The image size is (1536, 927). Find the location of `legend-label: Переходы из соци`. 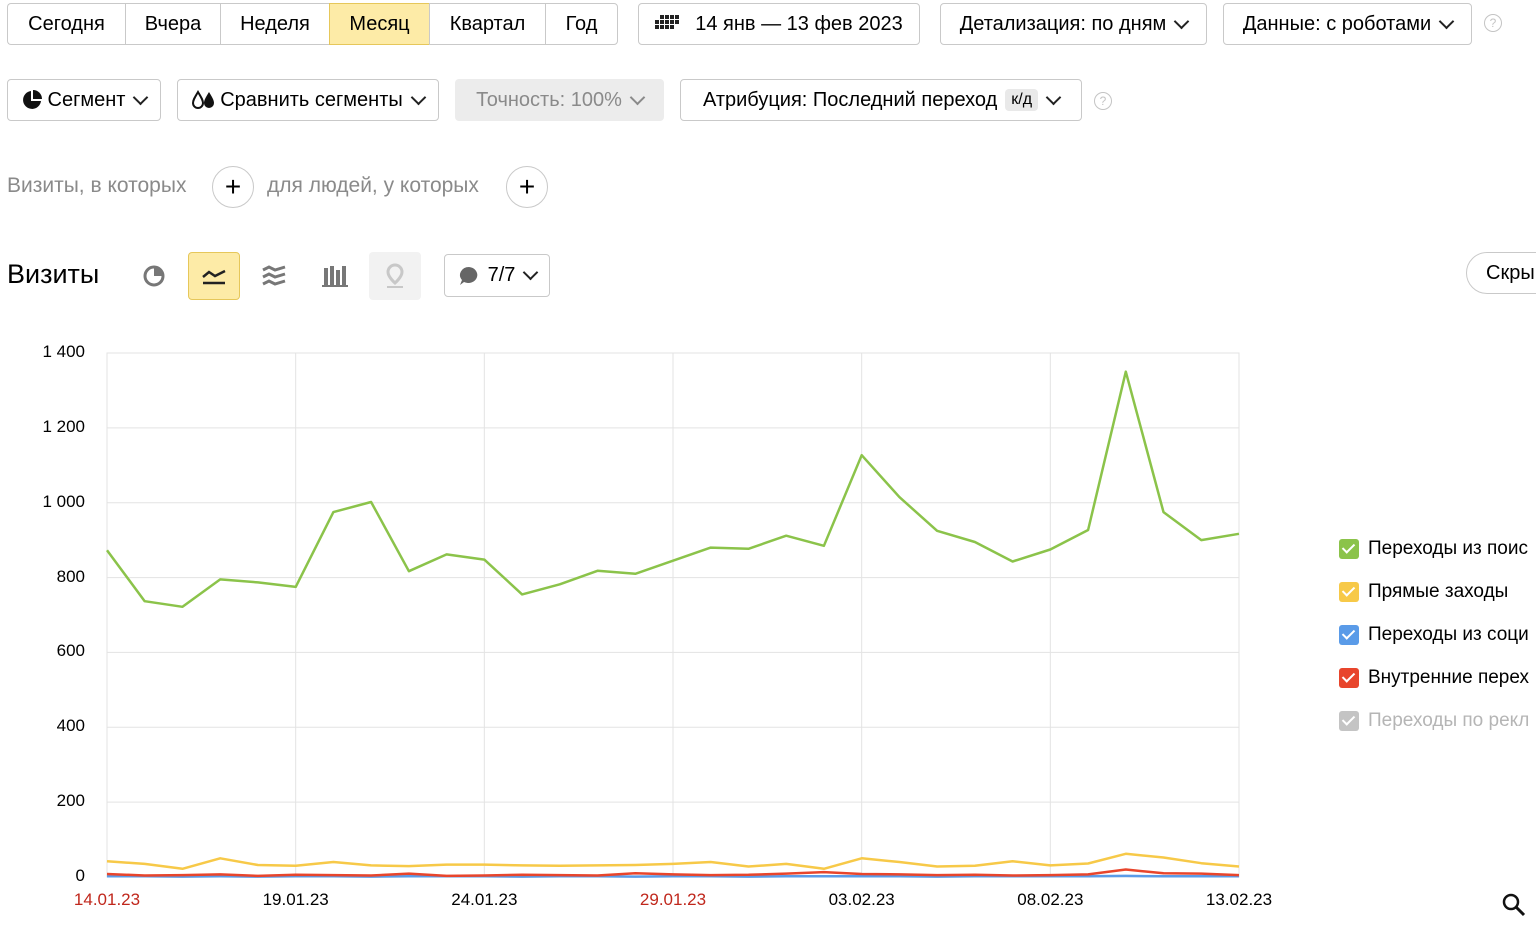

legend-label: Переходы из соци is located at coordinates (1448, 634).